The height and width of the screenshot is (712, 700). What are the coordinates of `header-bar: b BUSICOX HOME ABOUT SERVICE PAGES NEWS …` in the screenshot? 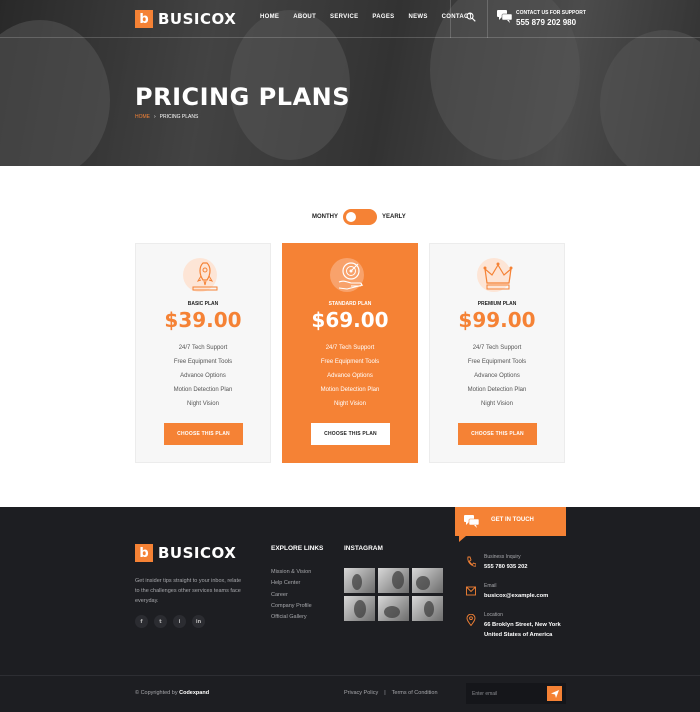 It's located at (350, 19).